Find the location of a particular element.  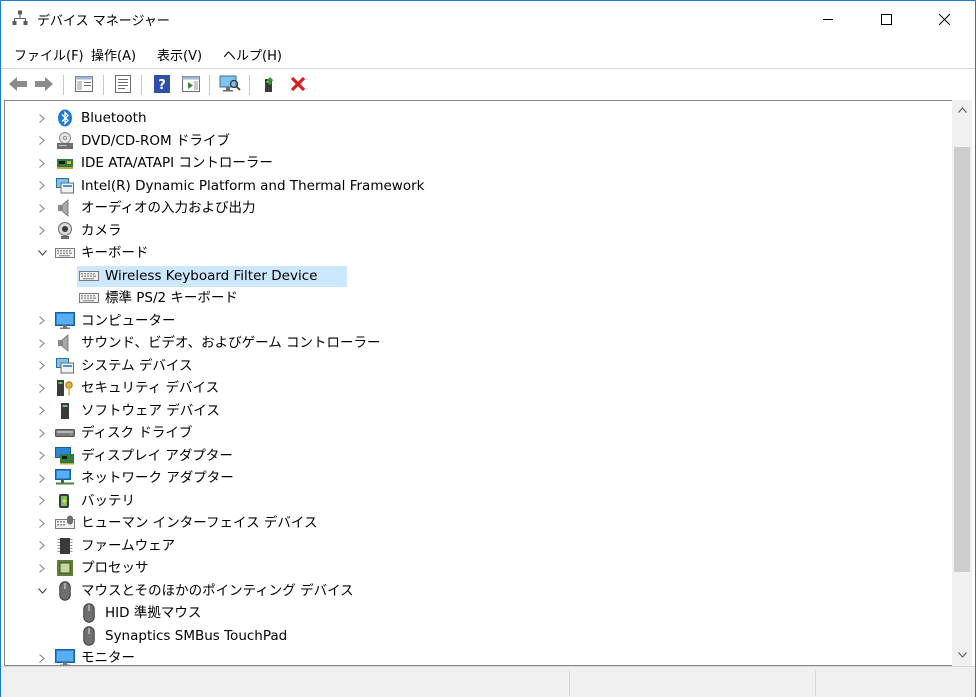

tree-category: Bluetooth is located at coordinates (475, 118).